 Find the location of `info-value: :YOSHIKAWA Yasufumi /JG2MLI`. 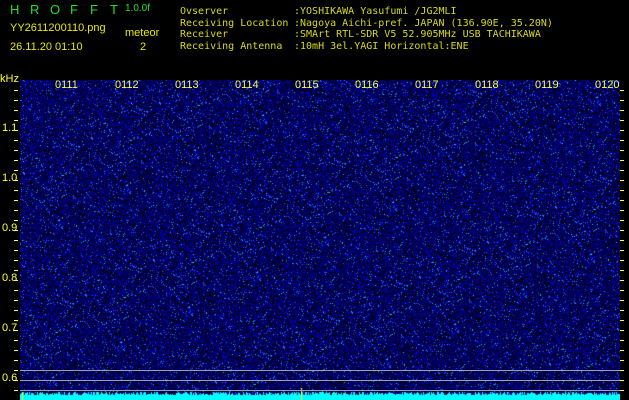

info-value: :YOSHIKAWA Yasufumi /JG2MLI is located at coordinates (375, 11).